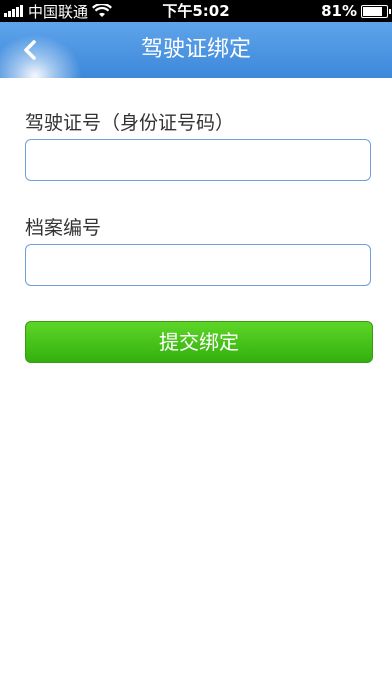  I want to click on license-number-label: 驾驶证号（身份证号码）, so click(130, 123).